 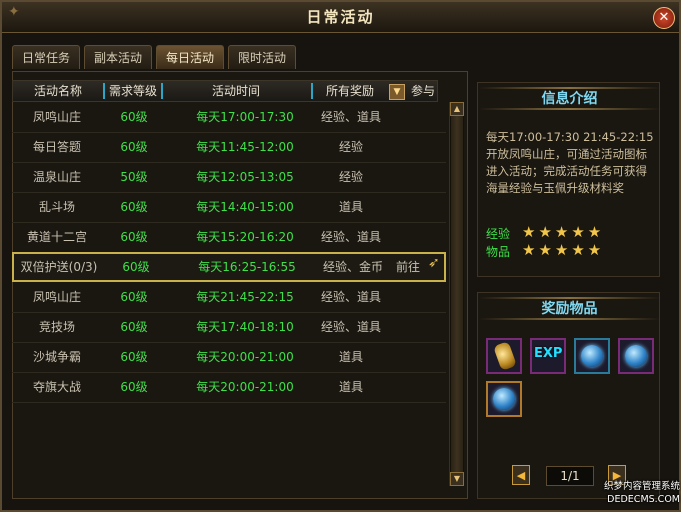 I want to click on prev-page-button: ◀, so click(x=521, y=475).